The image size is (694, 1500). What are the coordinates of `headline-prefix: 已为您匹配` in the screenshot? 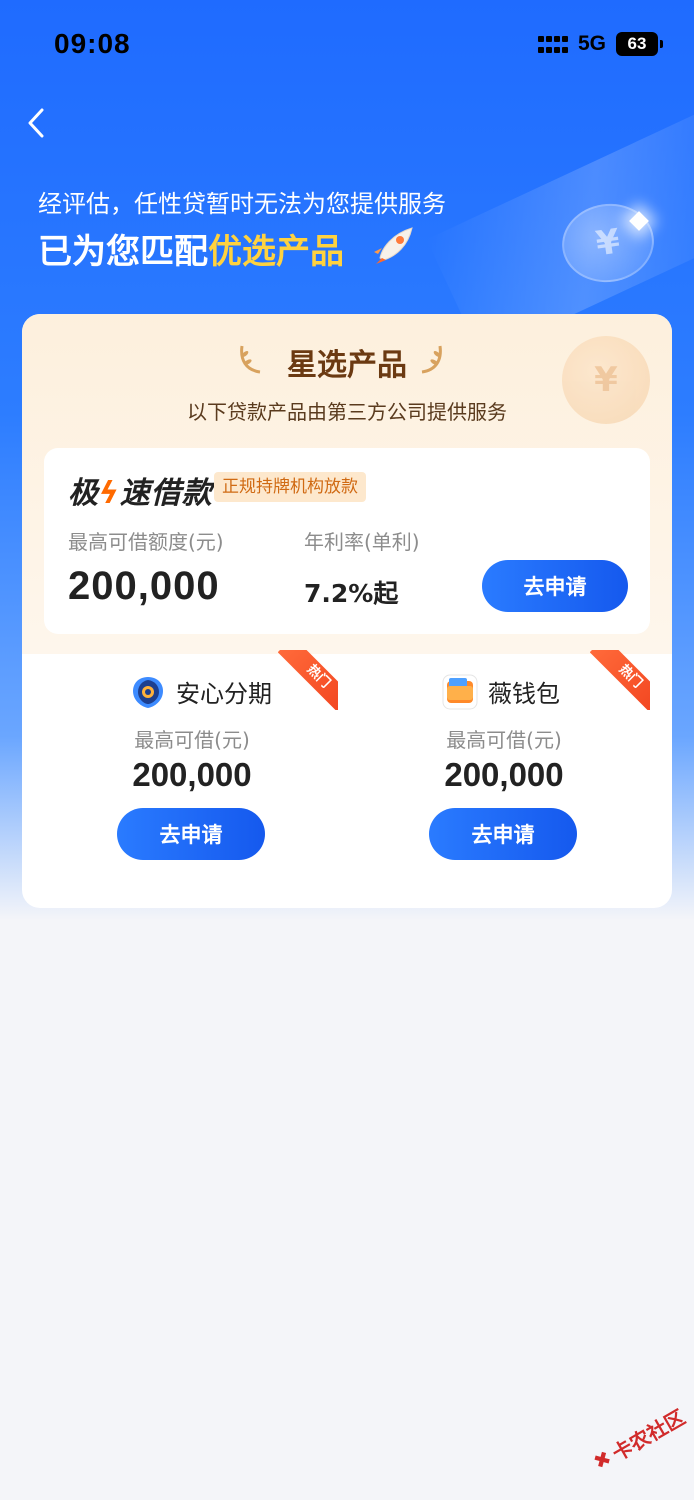 It's located at (123, 252).